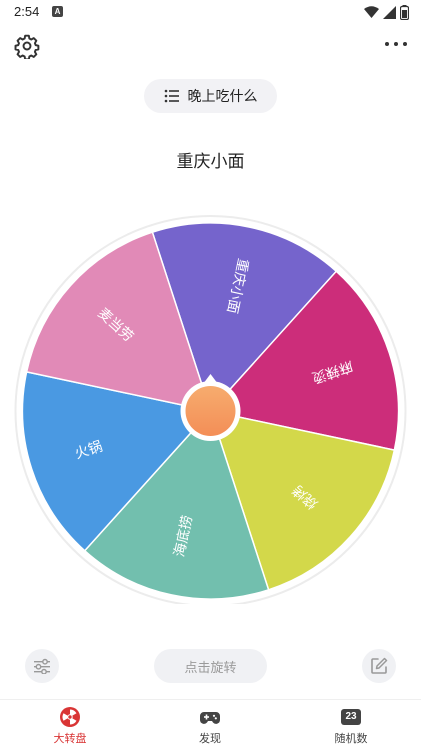 The image size is (421, 748). I want to click on nav-item-discover: 发现, so click(210, 726).